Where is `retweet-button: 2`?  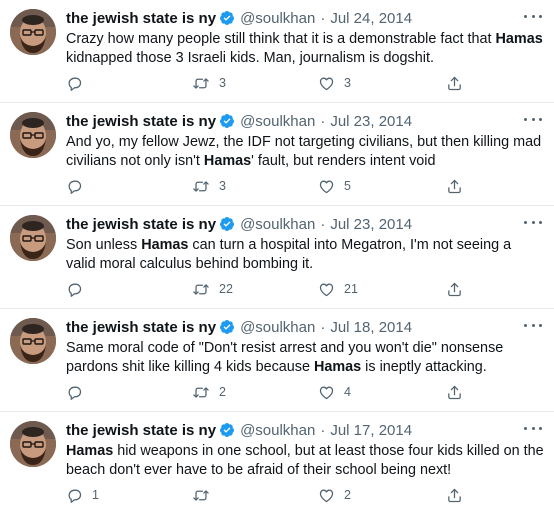 retweet-button: 2 is located at coordinates (209, 392).